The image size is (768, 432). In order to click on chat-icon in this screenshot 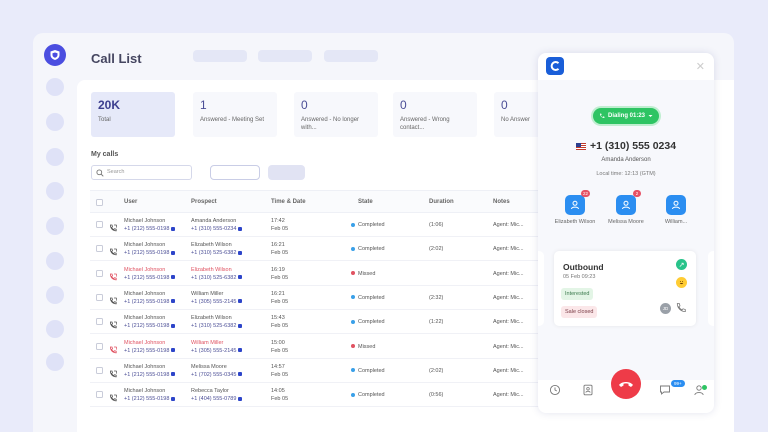, I will do `click(665, 390)`.